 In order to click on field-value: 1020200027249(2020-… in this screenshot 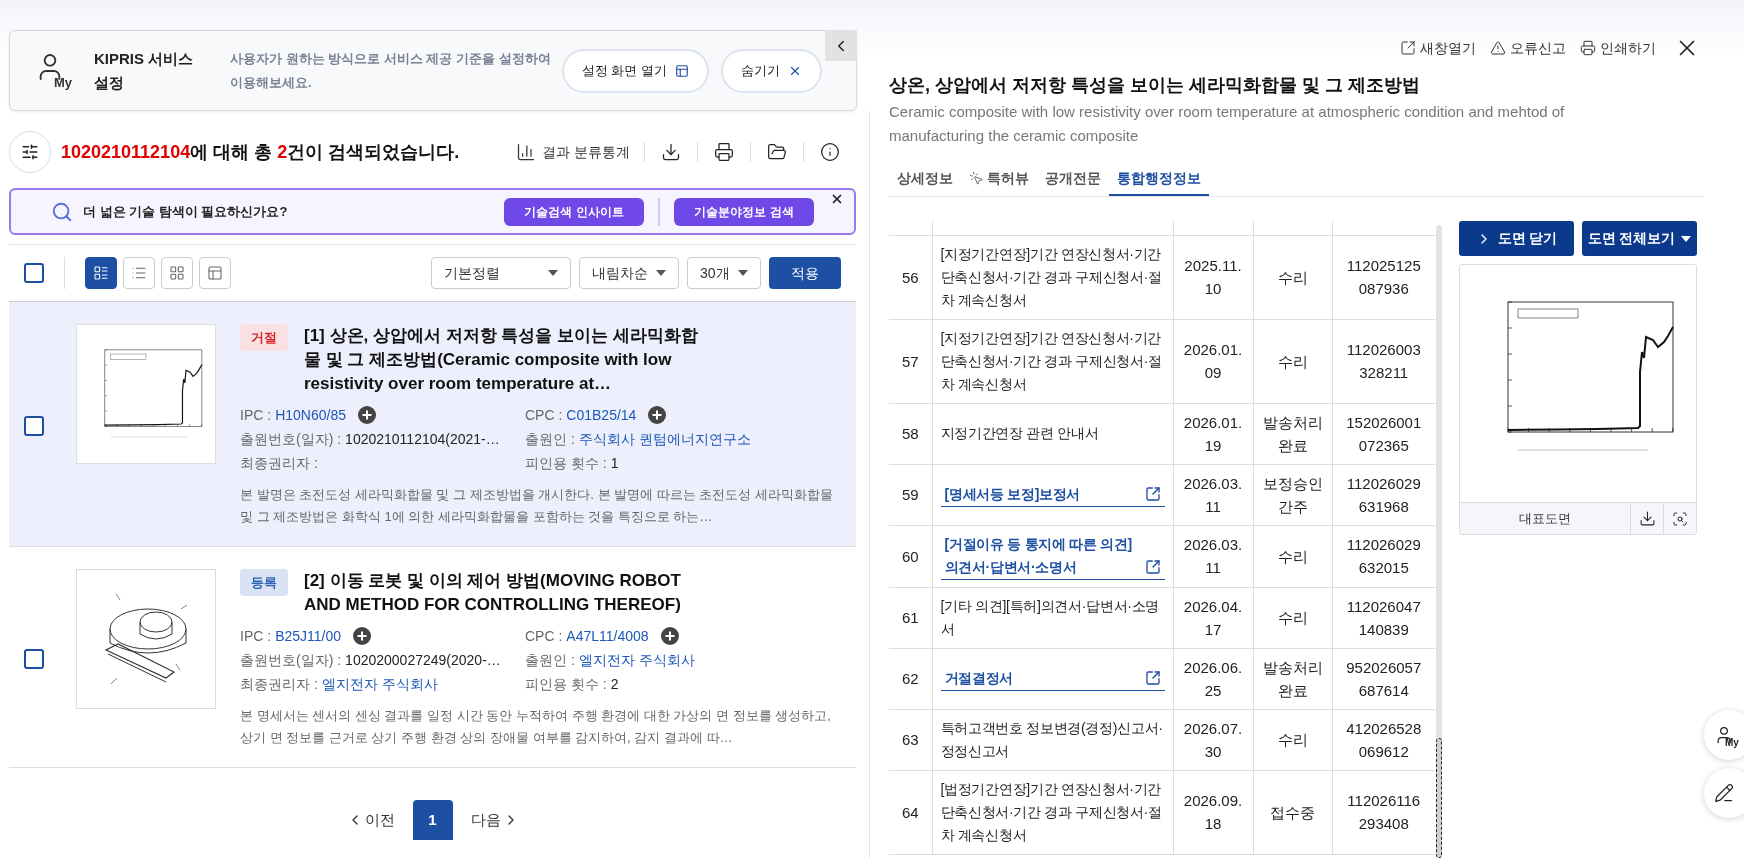, I will do `click(423, 660)`.